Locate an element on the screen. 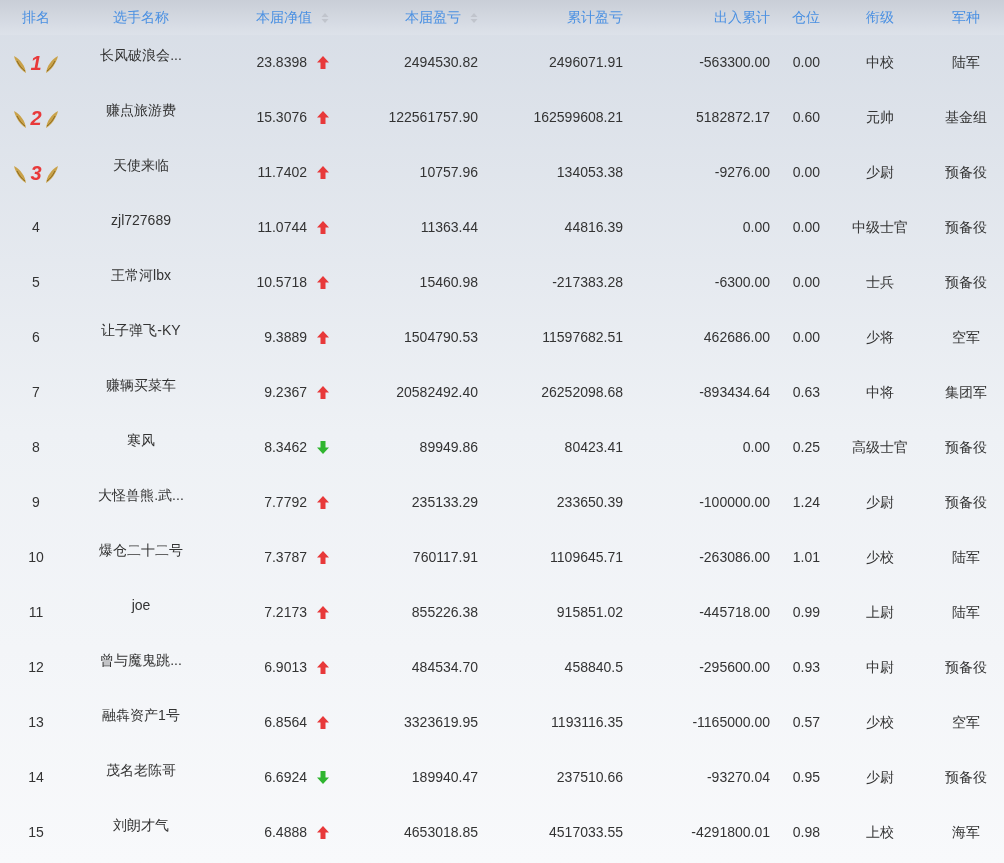 This screenshot has height=863, width=1004. player-name: 爆仓二十二号 is located at coordinates (141, 550).